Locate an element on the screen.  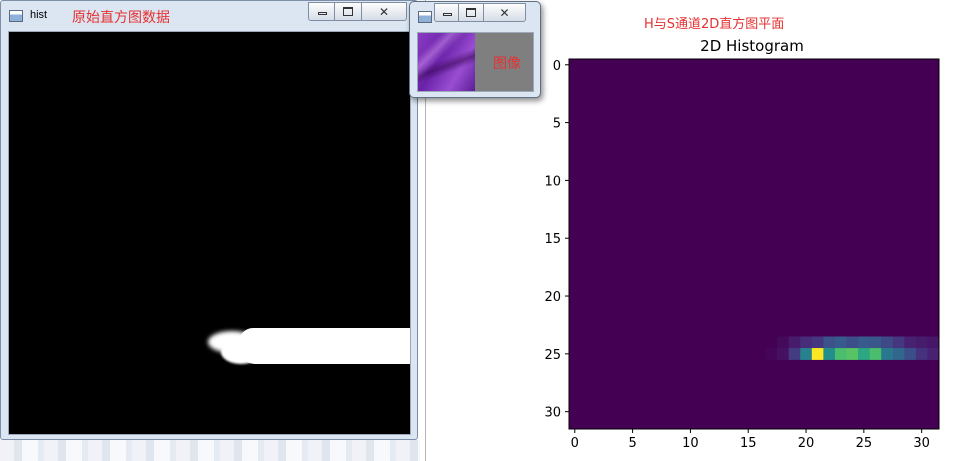
y-tick-label: 0 is located at coordinates (557, 66).